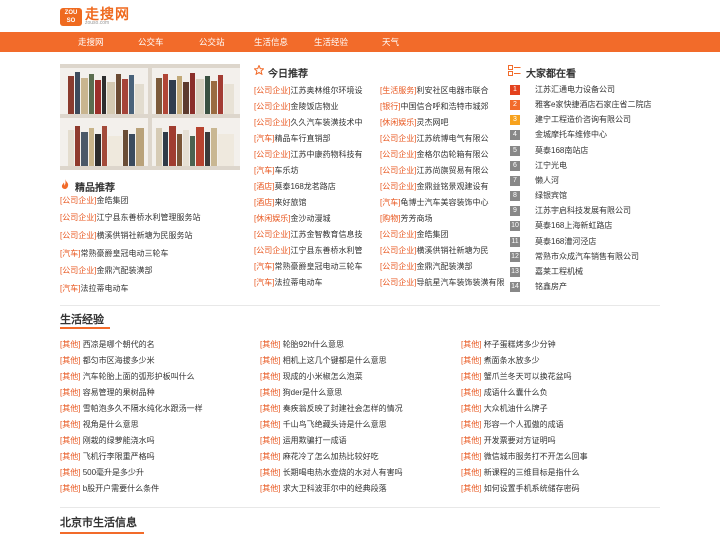 Image resolution: width=720 pixels, height=540 pixels. What do you see at coordinates (547, 181) in the screenshot?
I see `list-item: 懒人河` at bounding box center [547, 181].